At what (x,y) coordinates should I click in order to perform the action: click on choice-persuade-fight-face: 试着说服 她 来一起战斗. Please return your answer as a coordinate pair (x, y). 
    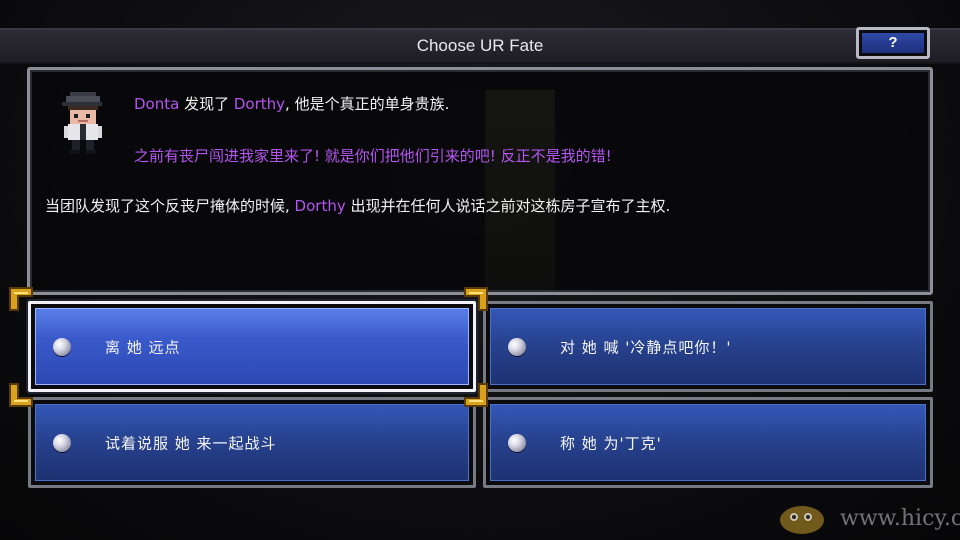
    Looking at the image, I should click on (252, 442).